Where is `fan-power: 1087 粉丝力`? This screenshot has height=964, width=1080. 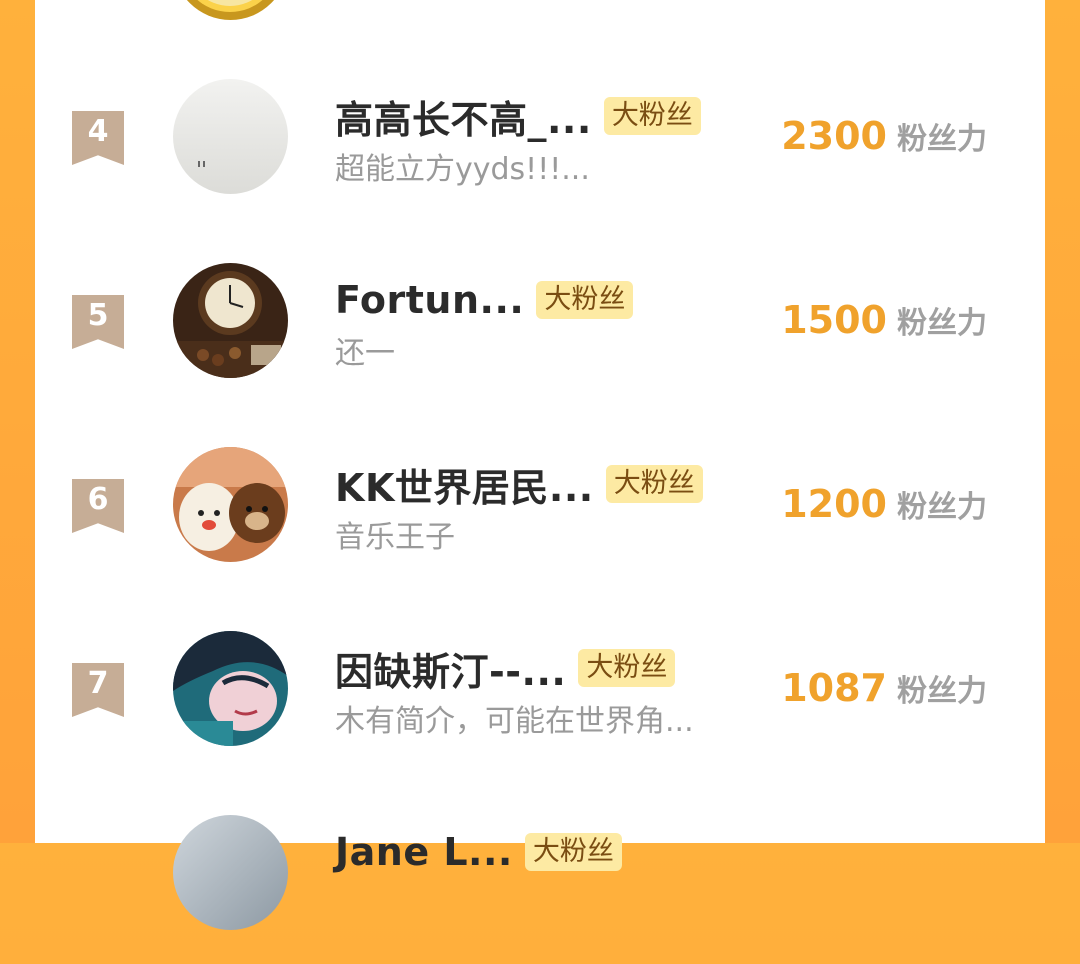 fan-power: 1087 粉丝力 is located at coordinates (884, 691).